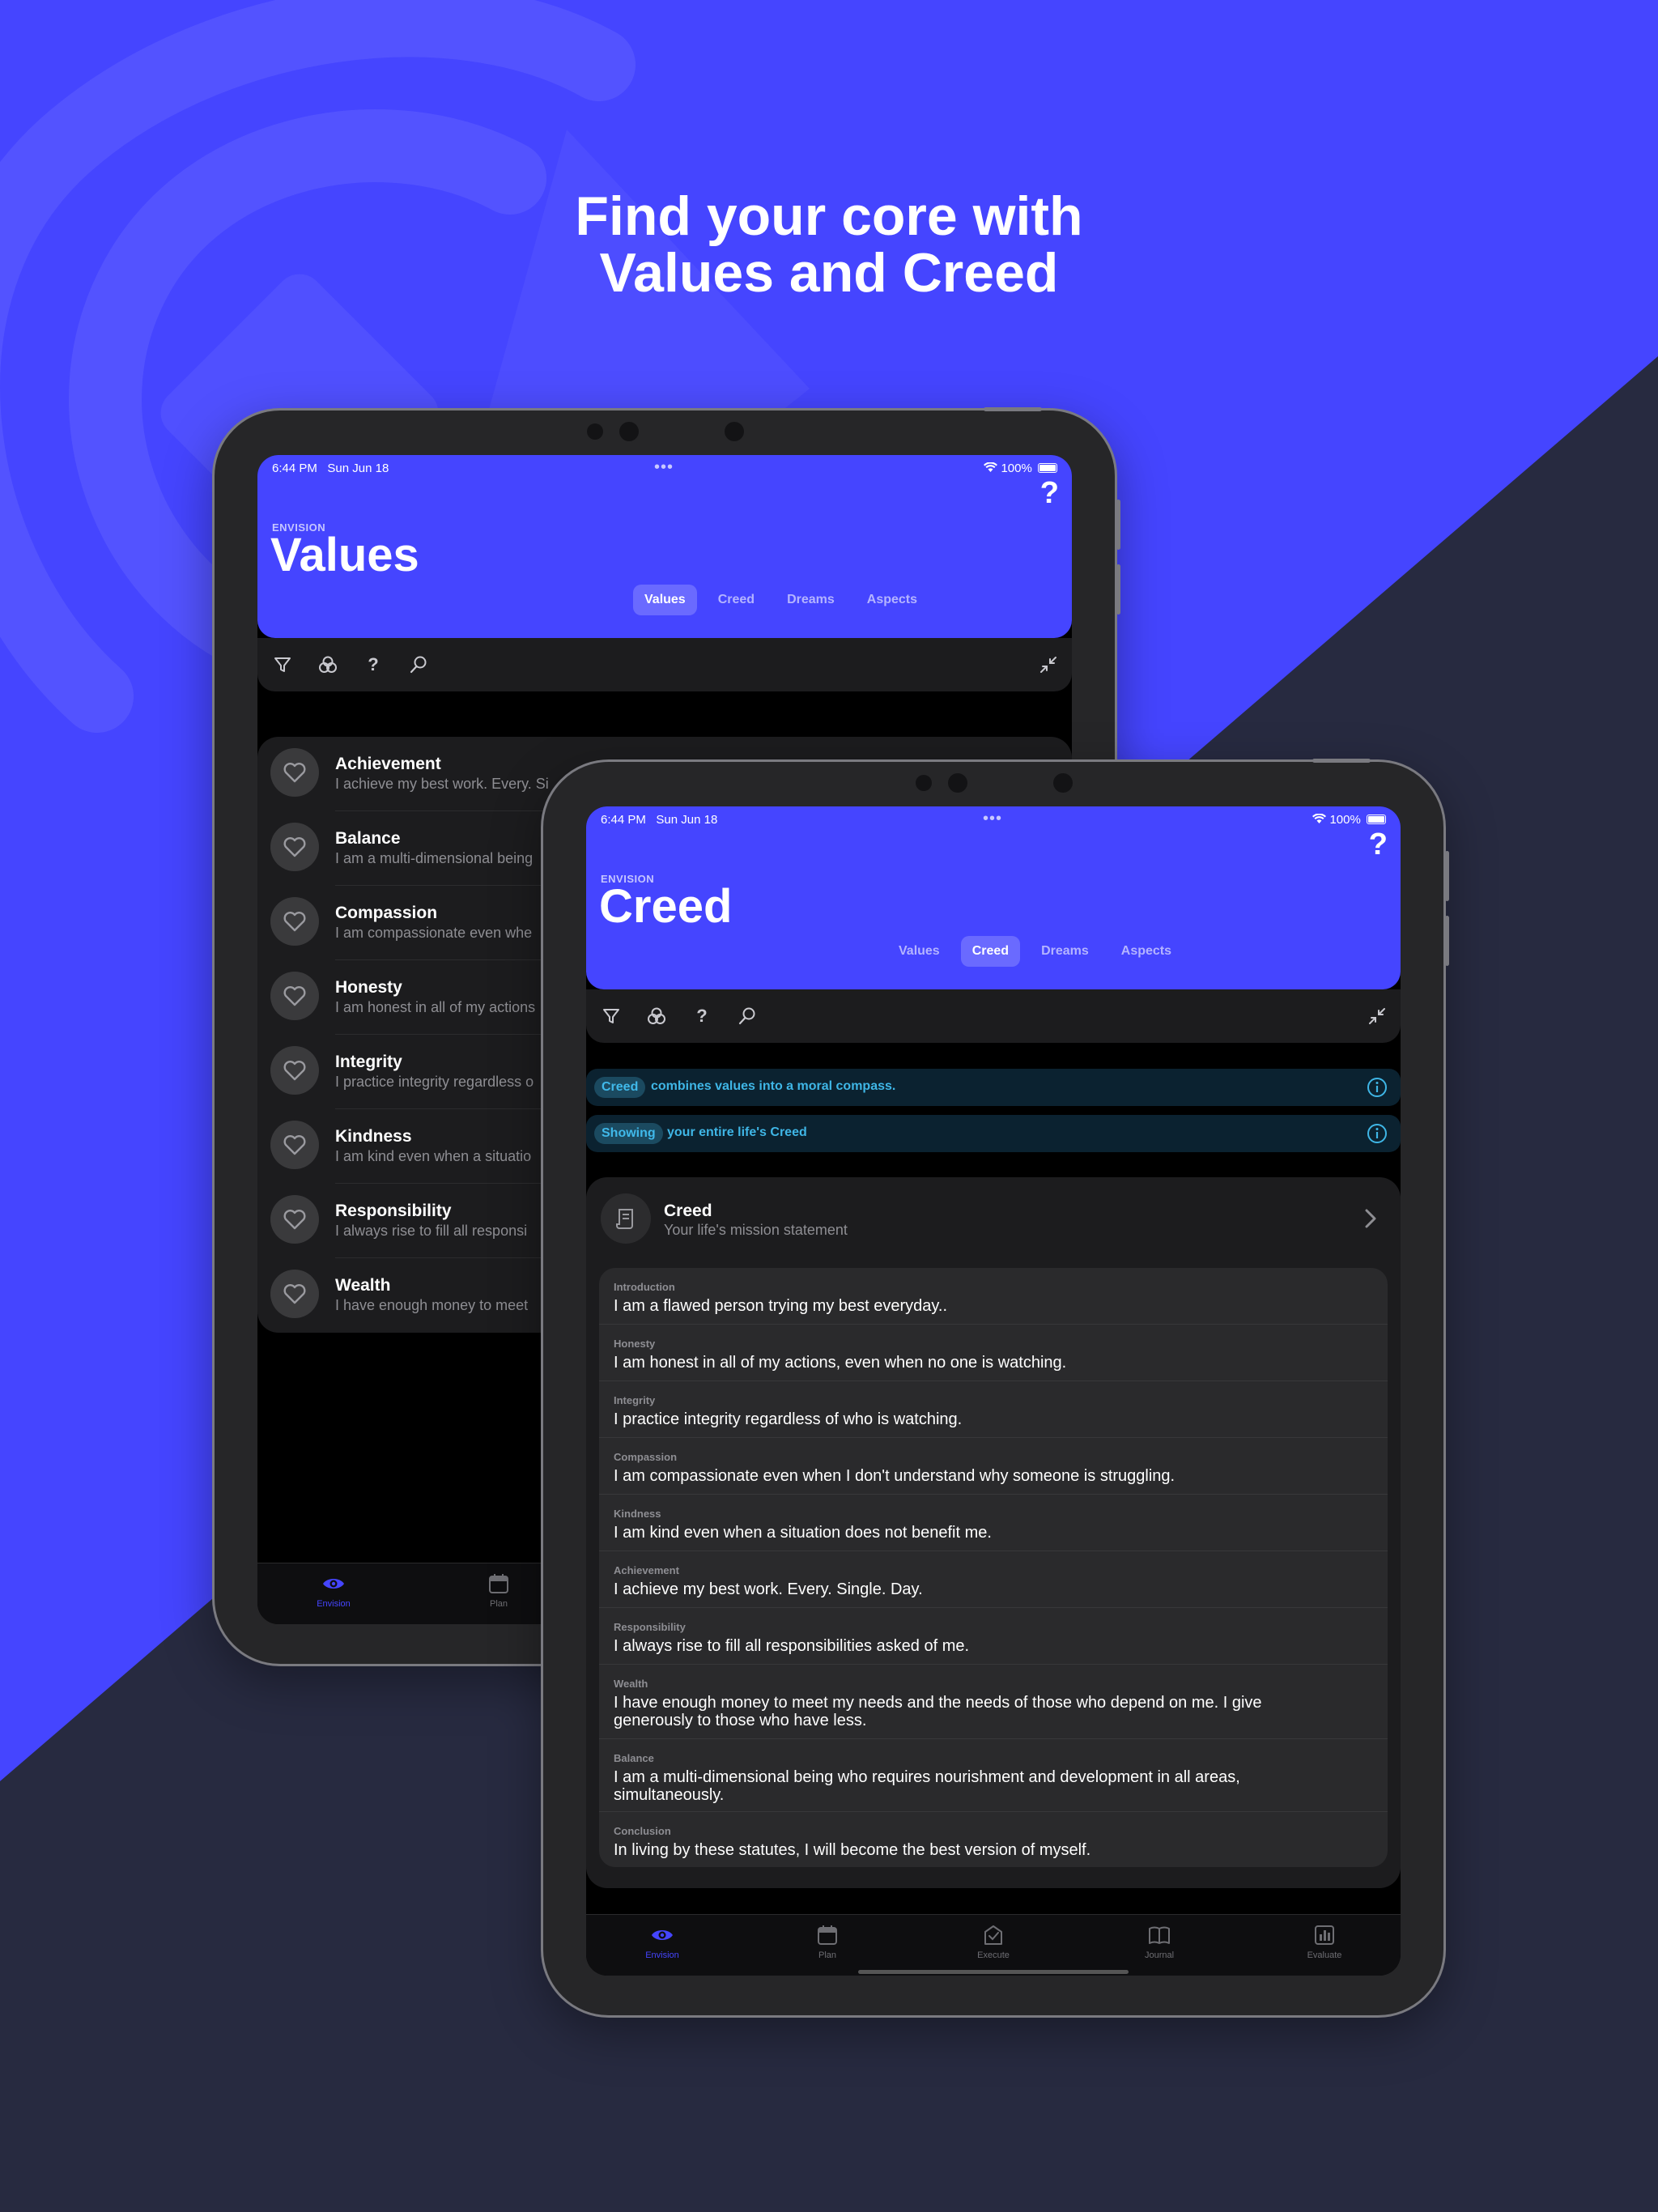 This screenshot has height=2212, width=1658. What do you see at coordinates (1159, 1942) in the screenshot?
I see `tabbar-journal: Journal` at bounding box center [1159, 1942].